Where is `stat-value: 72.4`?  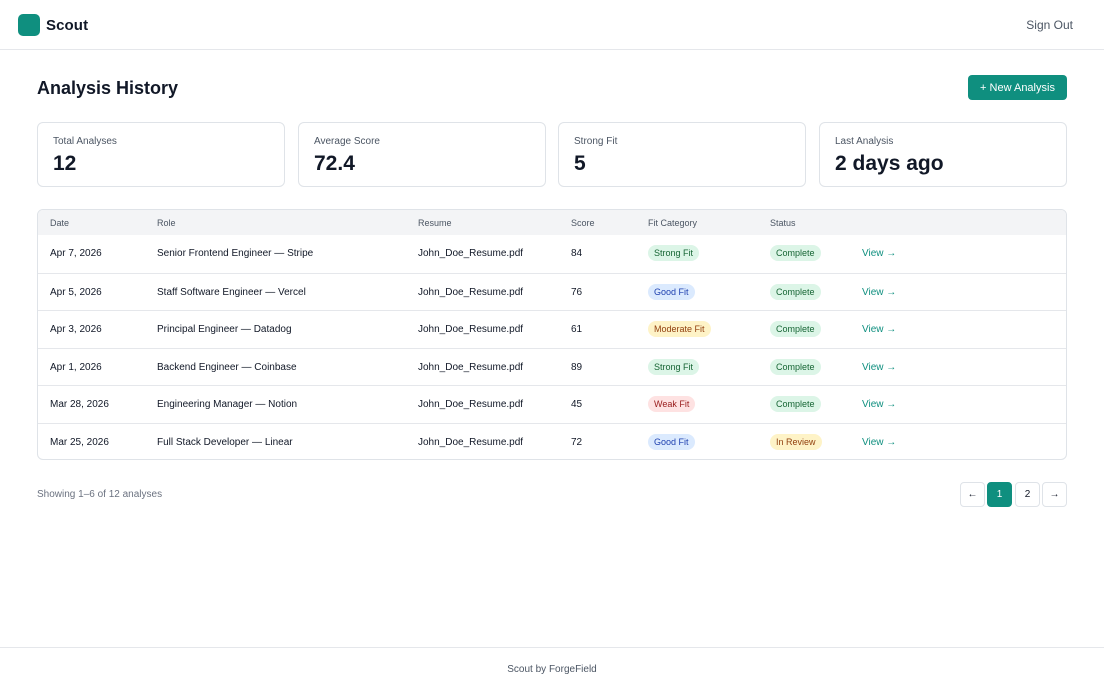 stat-value: 72.4 is located at coordinates (334, 163).